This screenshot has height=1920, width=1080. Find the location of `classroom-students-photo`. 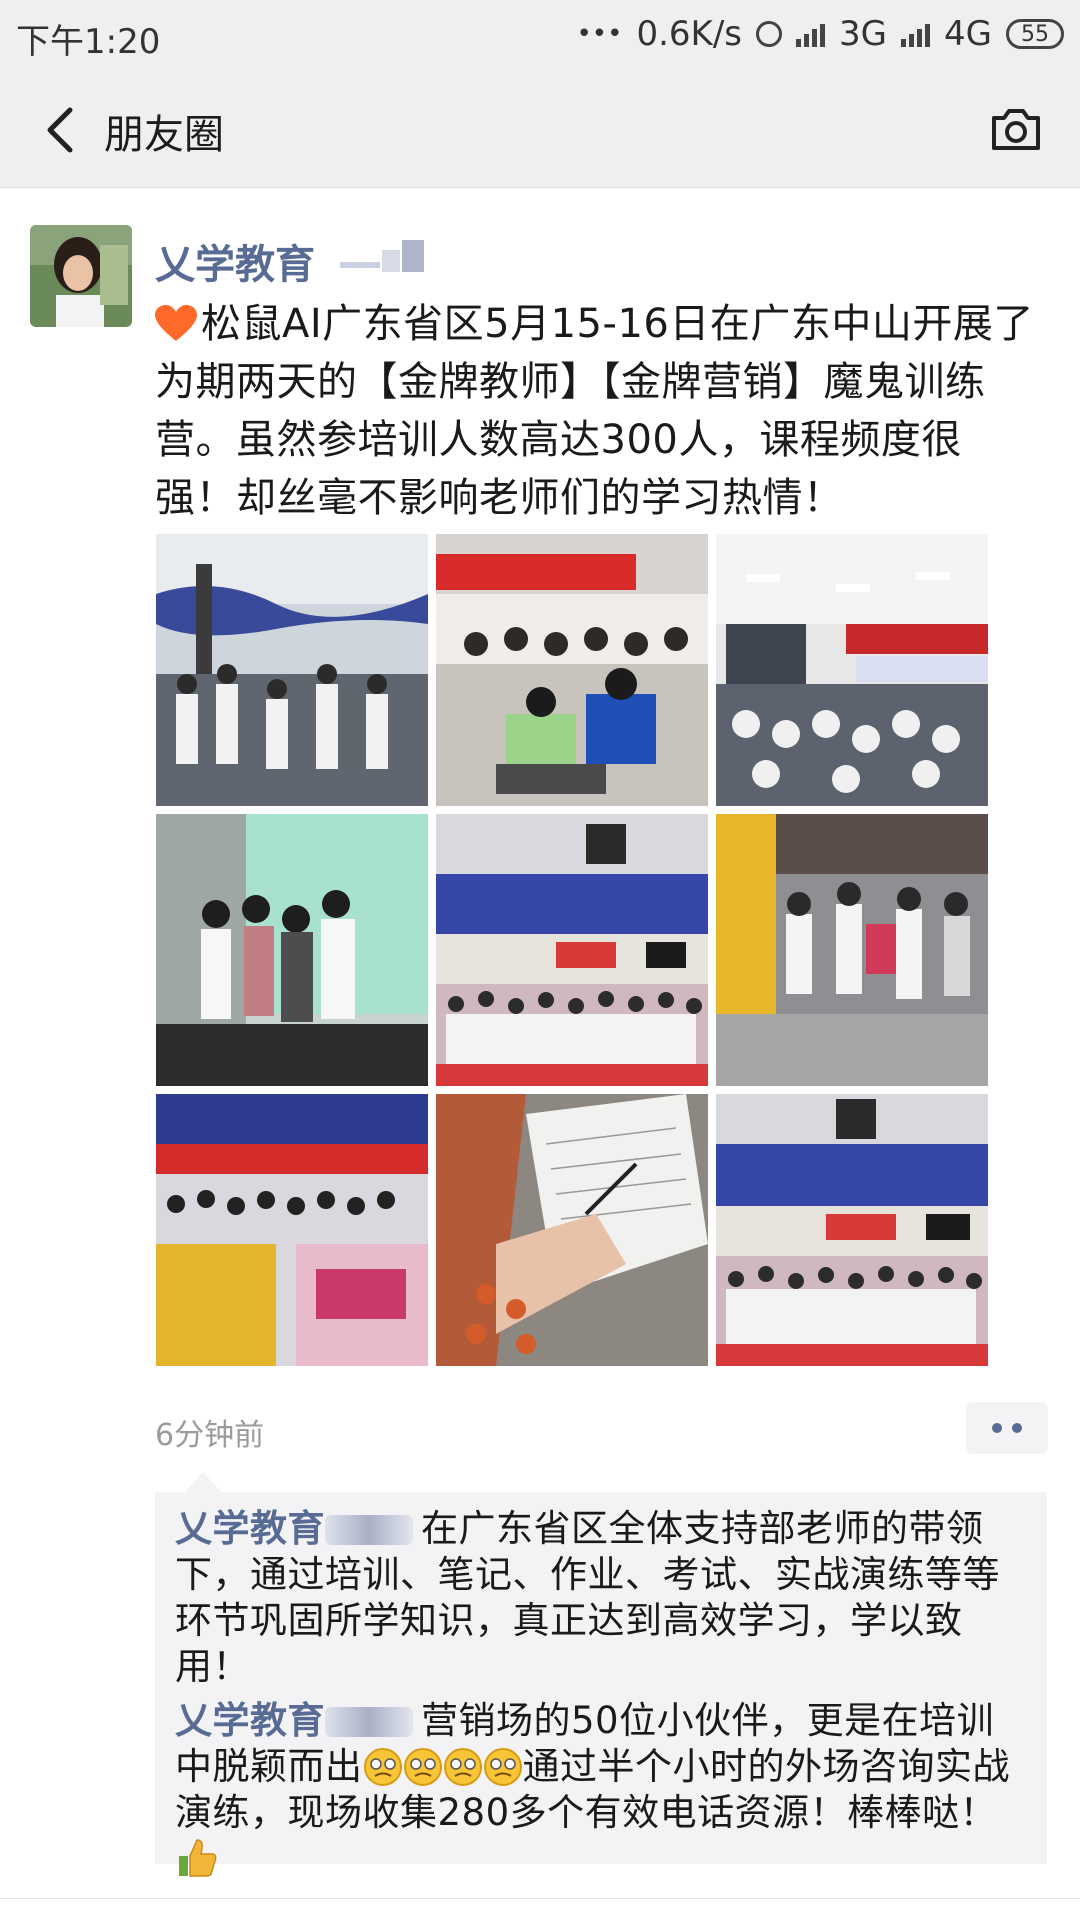

classroom-students-photo is located at coordinates (572, 670).